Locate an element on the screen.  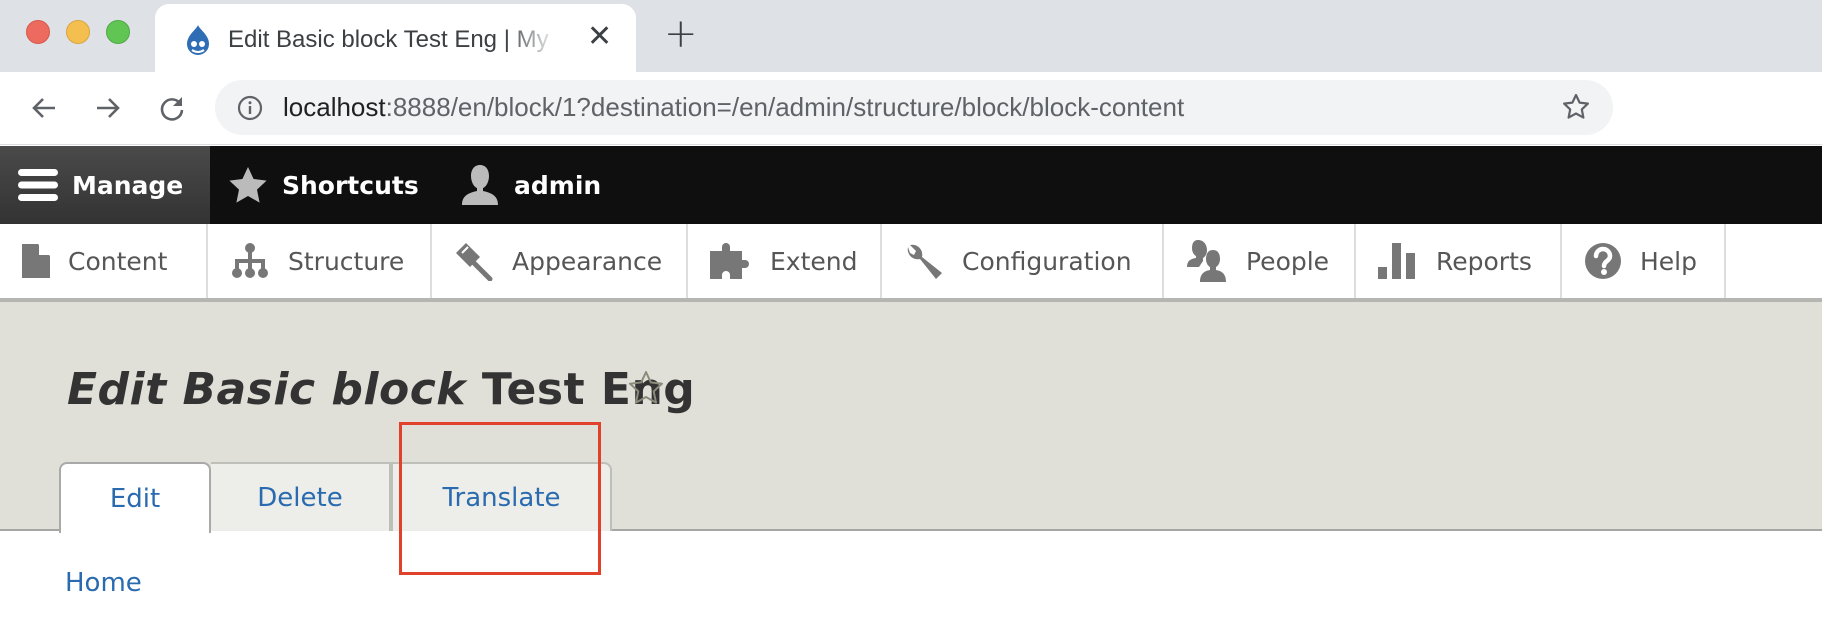
page-title-type: Edit Basic block is located at coordinates (267, 389).